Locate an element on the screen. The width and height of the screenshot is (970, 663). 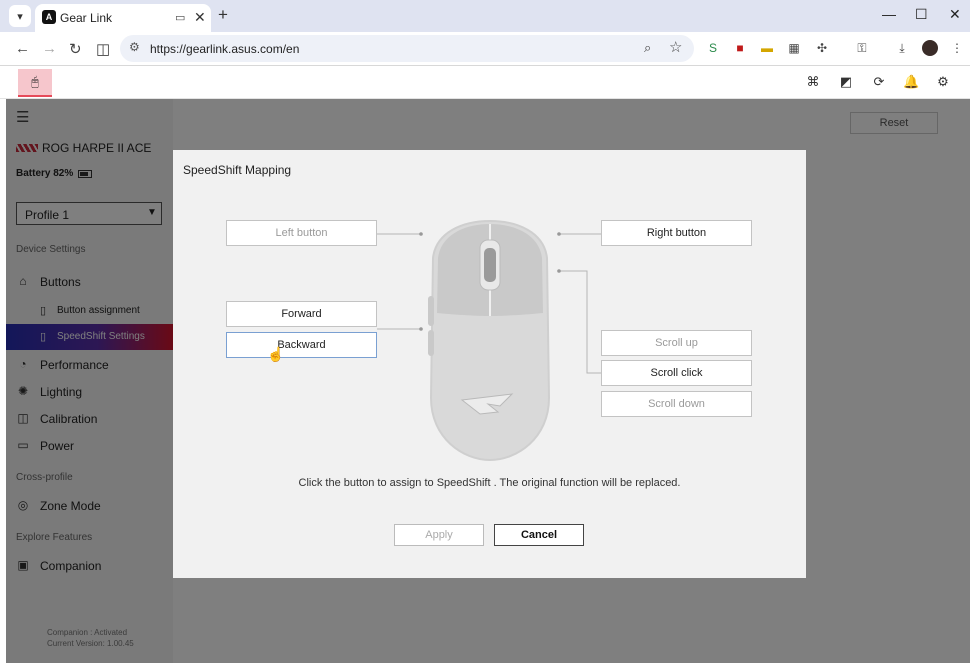
settings-gear-icon: ⚙ is located at coordinates (943, 82).